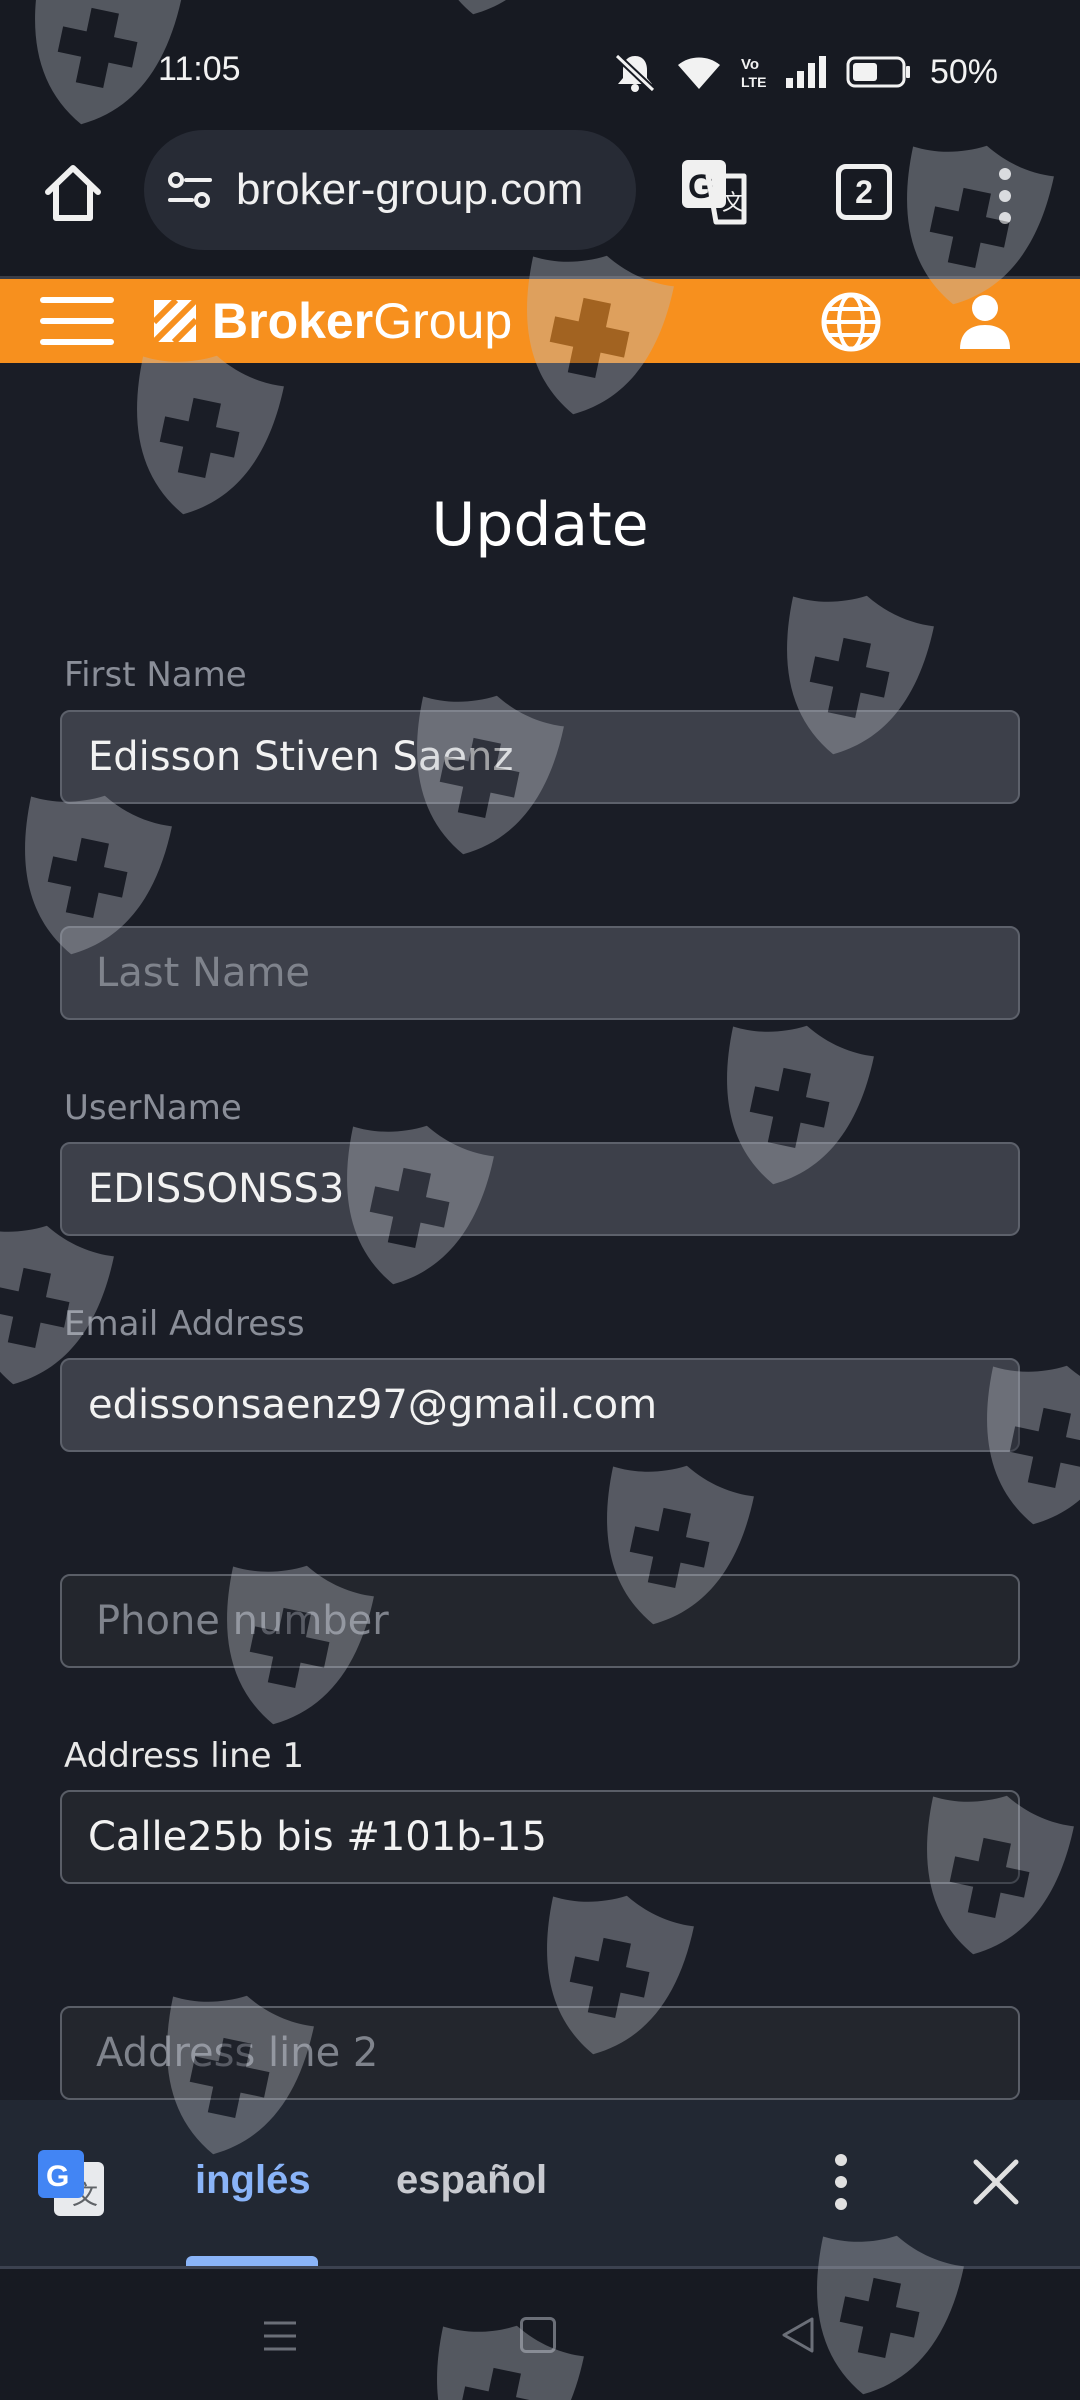 The image size is (1080, 2400). What do you see at coordinates (750, 64) in the screenshot?
I see `svg-text: Vo` at bounding box center [750, 64].